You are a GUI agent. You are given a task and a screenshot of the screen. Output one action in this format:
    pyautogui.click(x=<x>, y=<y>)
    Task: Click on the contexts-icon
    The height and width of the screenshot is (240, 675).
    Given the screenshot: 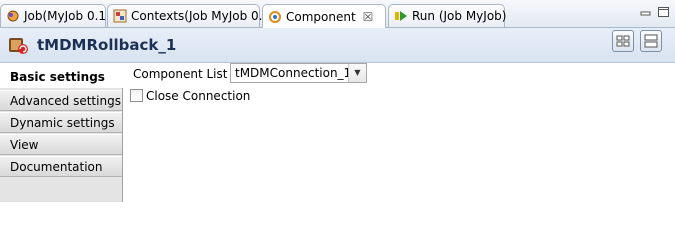 What is the action you would take?
    pyautogui.click(x=120, y=16)
    